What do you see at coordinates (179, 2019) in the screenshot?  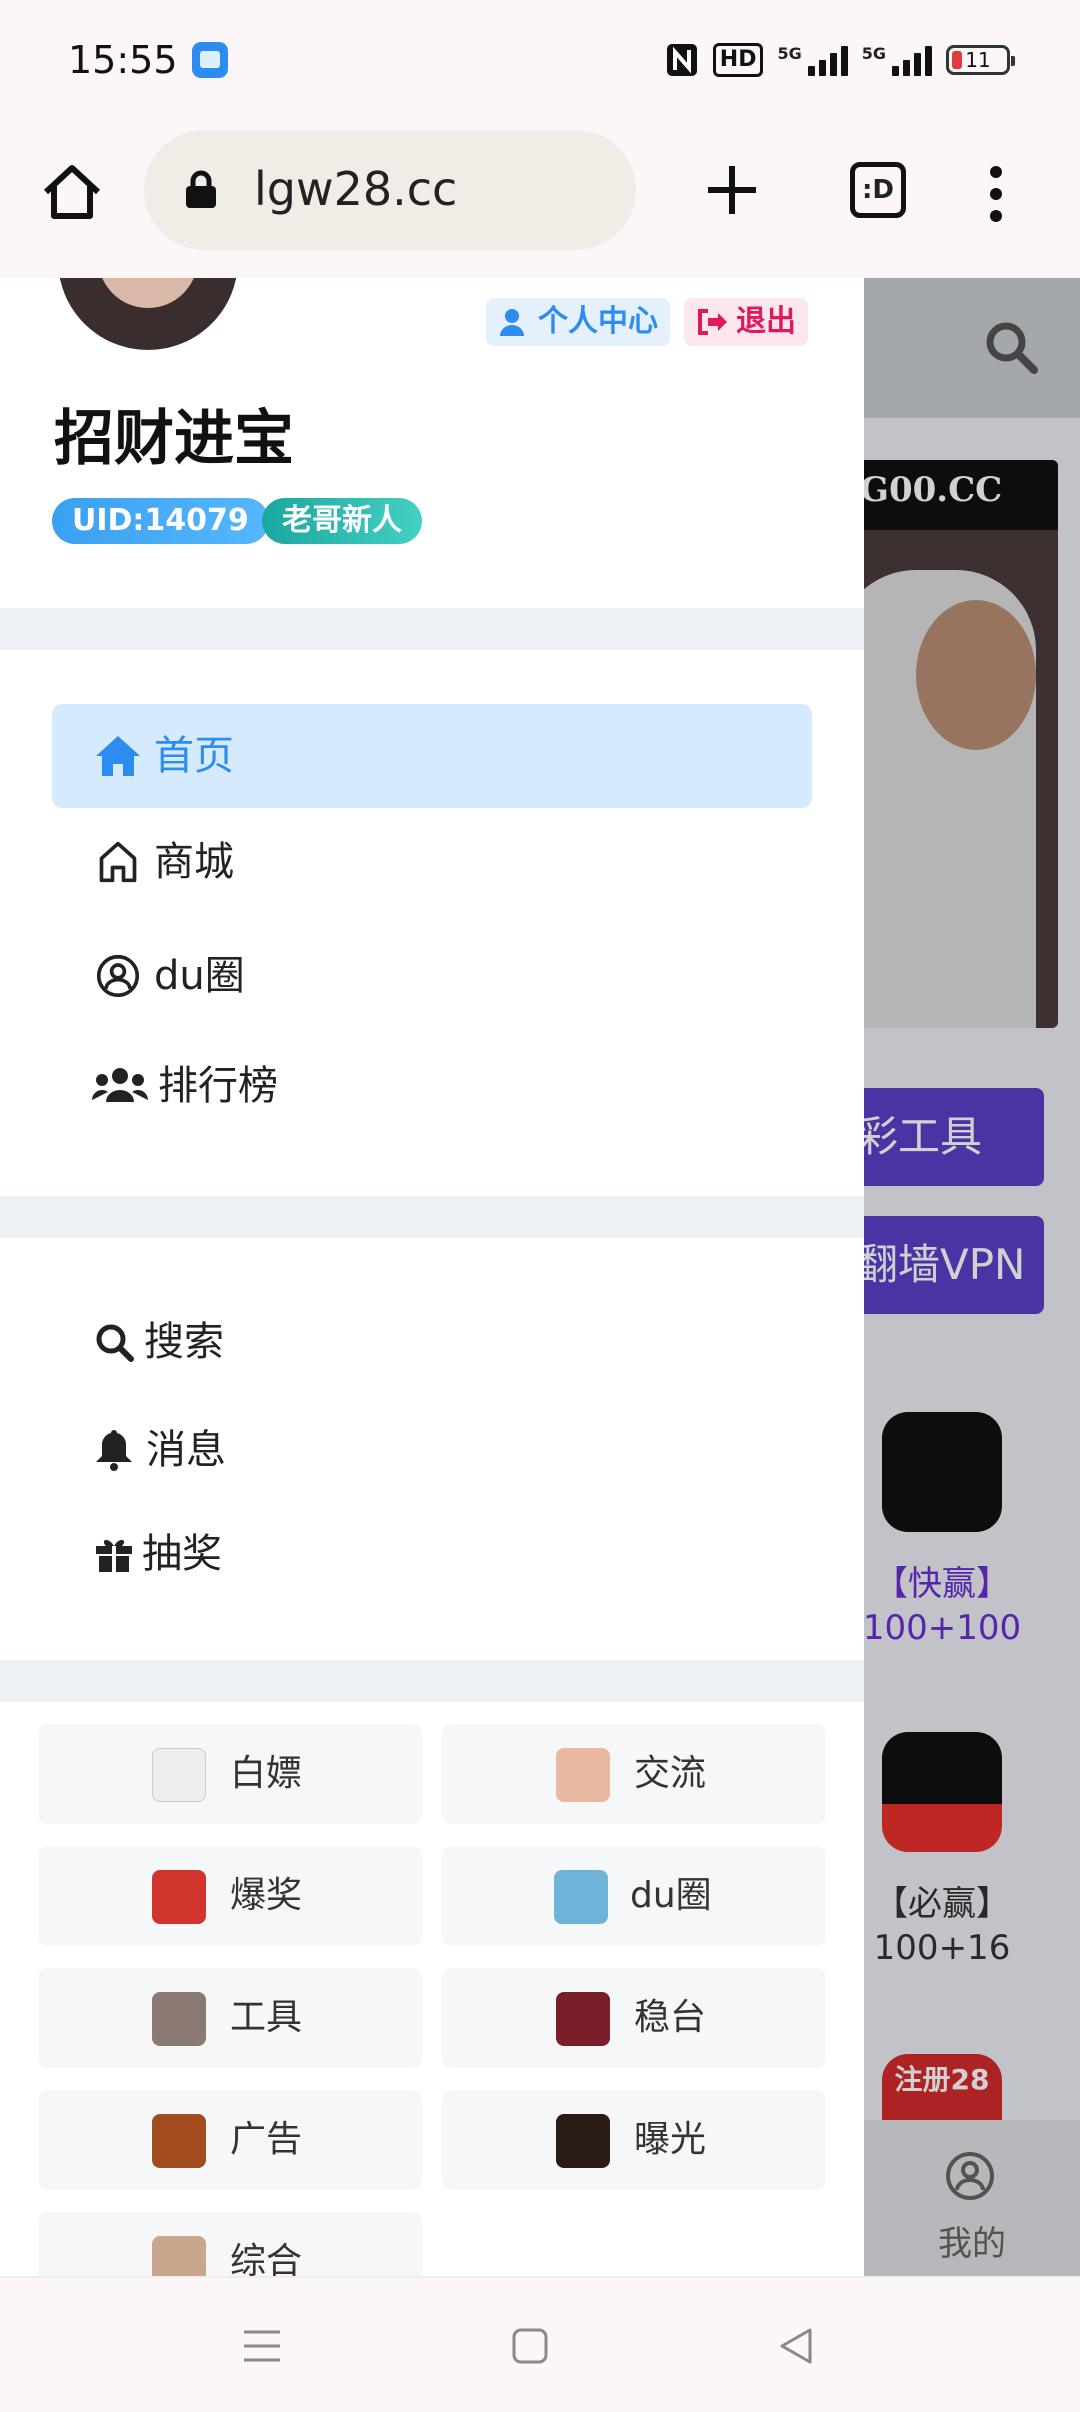 I see `category-gongju-icon` at bounding box center [179, 2019].